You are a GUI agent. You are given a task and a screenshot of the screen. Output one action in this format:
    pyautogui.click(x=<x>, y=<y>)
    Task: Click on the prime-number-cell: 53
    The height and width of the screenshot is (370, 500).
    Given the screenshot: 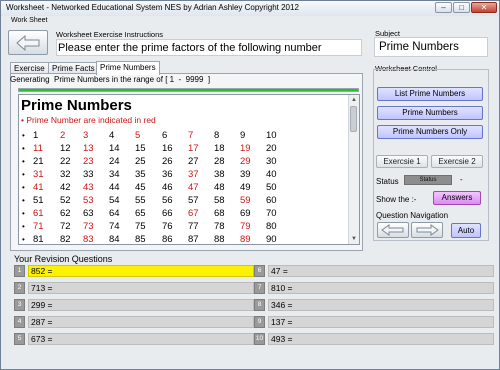 What is the action you would take?
    pyautogui.click(x=88, y=200)
    